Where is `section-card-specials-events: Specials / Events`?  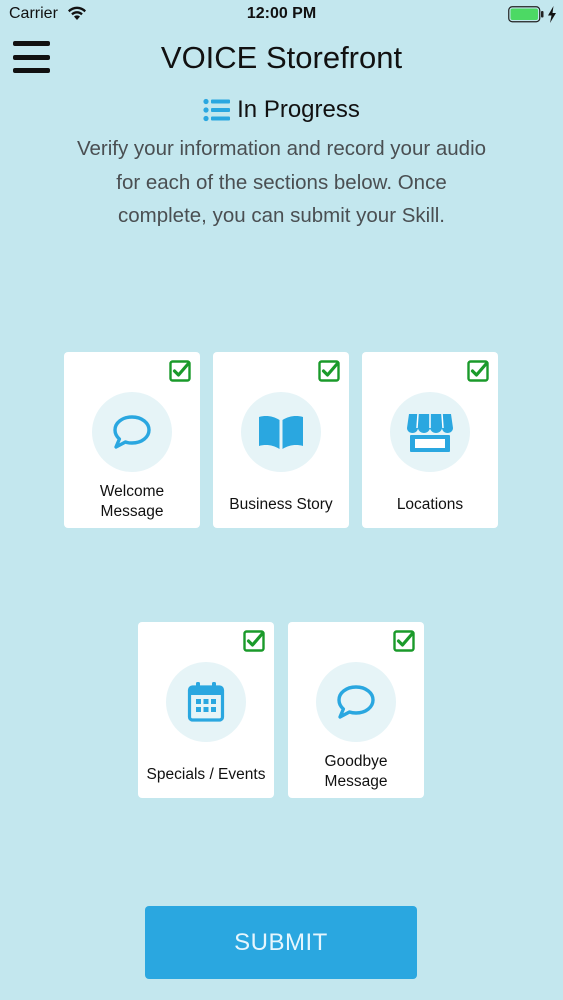
section-card-specials-events: Specials / Events is located at coordinates (206, 710).